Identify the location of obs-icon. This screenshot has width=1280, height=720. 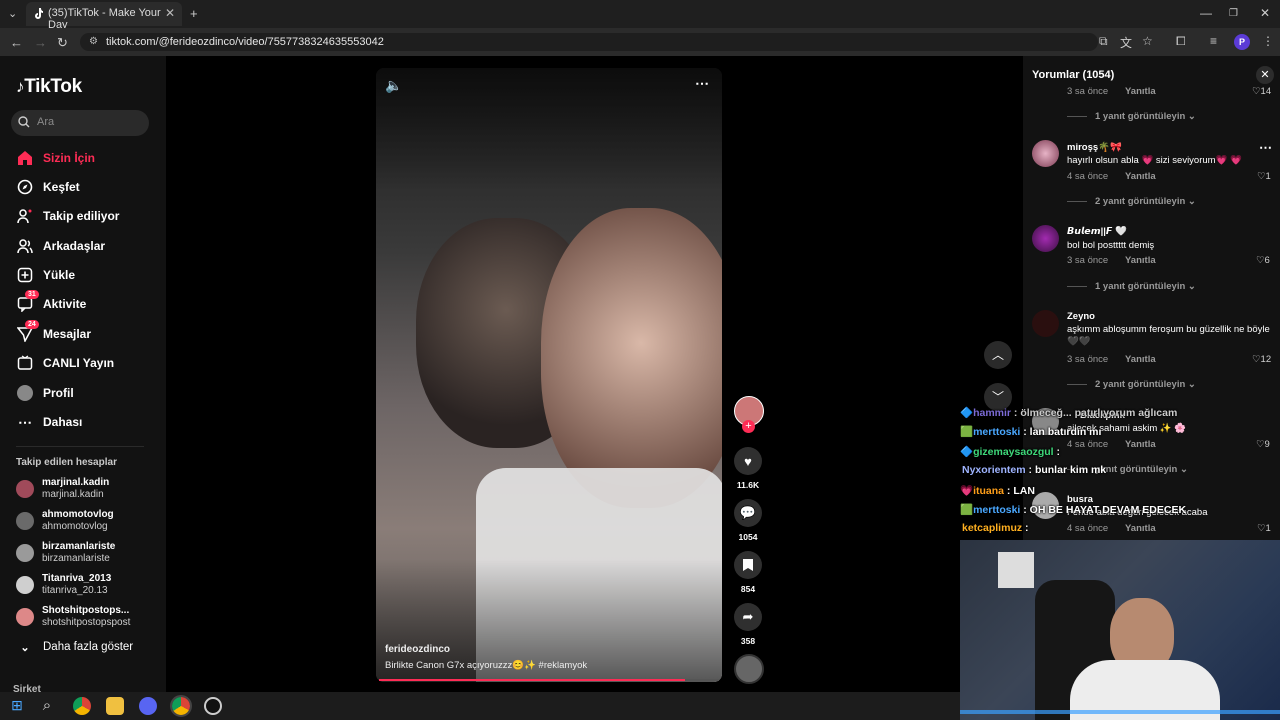
(213, 706).